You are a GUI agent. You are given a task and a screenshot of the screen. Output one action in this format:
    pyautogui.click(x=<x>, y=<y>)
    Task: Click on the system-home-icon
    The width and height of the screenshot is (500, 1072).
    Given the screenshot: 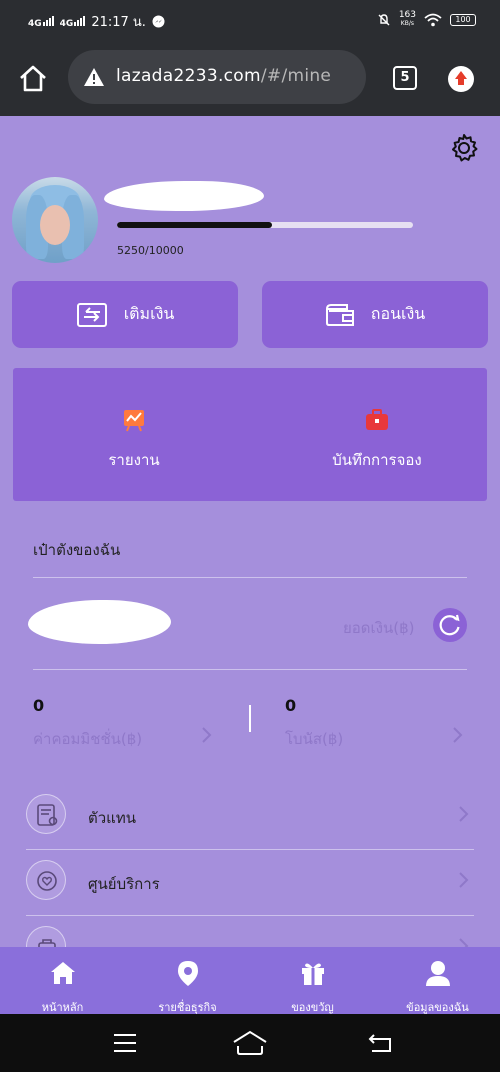 What is the action you would take?
    pyautogui.click(x=250, y=1043)
    